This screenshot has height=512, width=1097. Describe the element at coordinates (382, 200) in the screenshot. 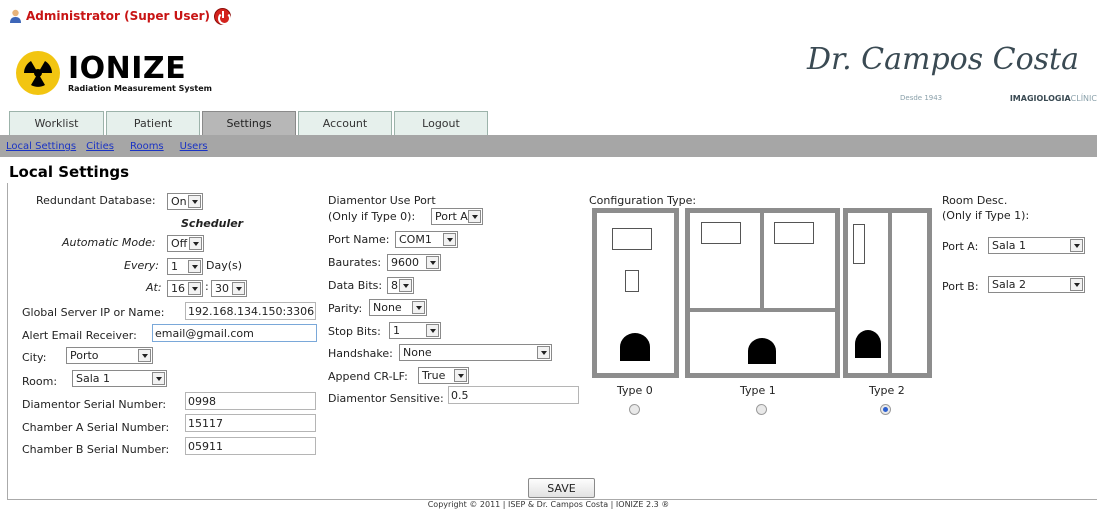

I see `use-port-label: Diamentor Use Port` at that location.